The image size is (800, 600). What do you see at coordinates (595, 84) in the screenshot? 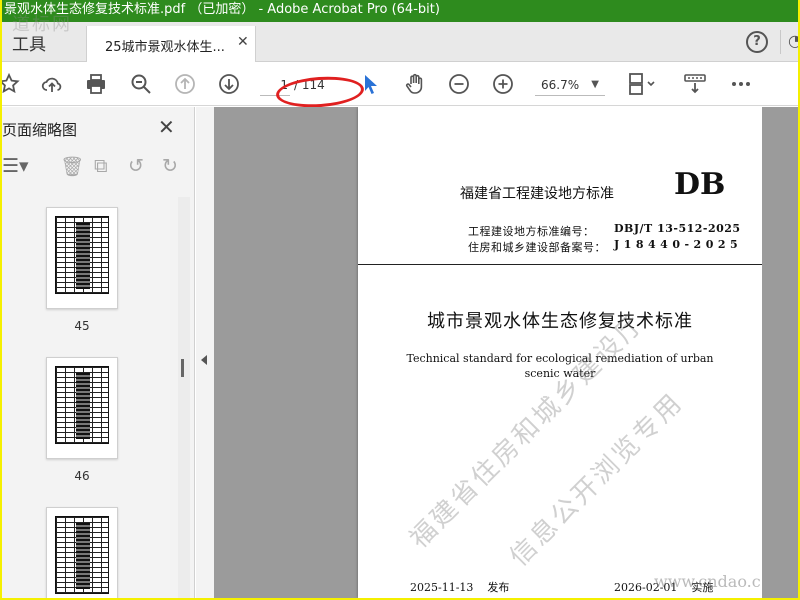
I see `chevron-down-icon: ▼` at bounding box center [595, 84].